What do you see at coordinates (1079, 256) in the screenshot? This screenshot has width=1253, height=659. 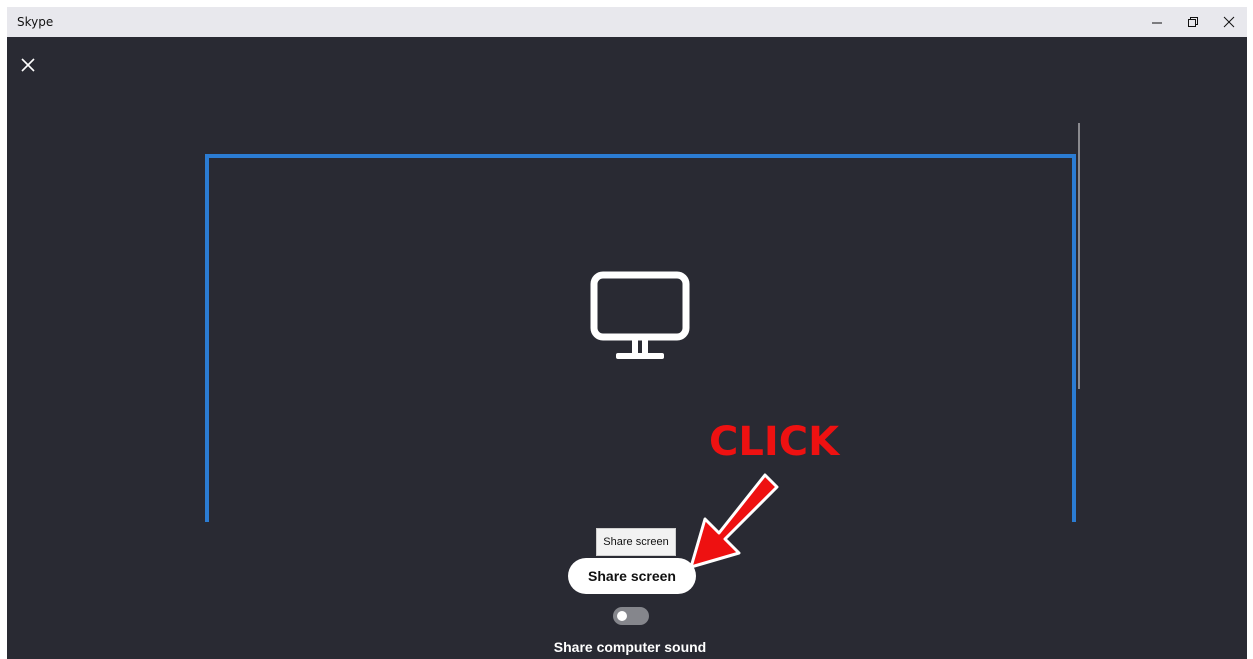 I see `scrollbar` at bounding box center [1079, 256].